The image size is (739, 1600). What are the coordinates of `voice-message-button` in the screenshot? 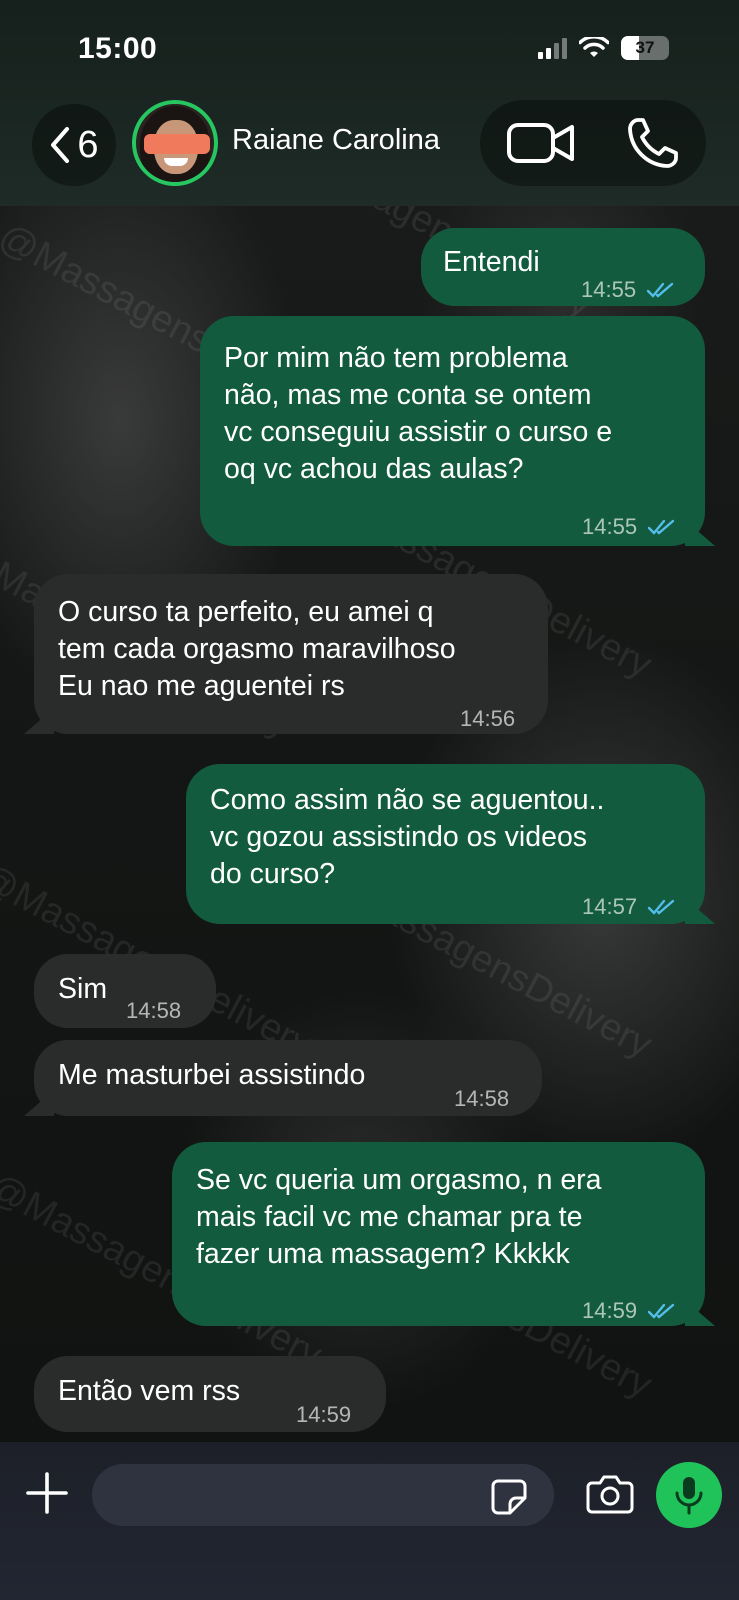 It's located at (689, 1495).